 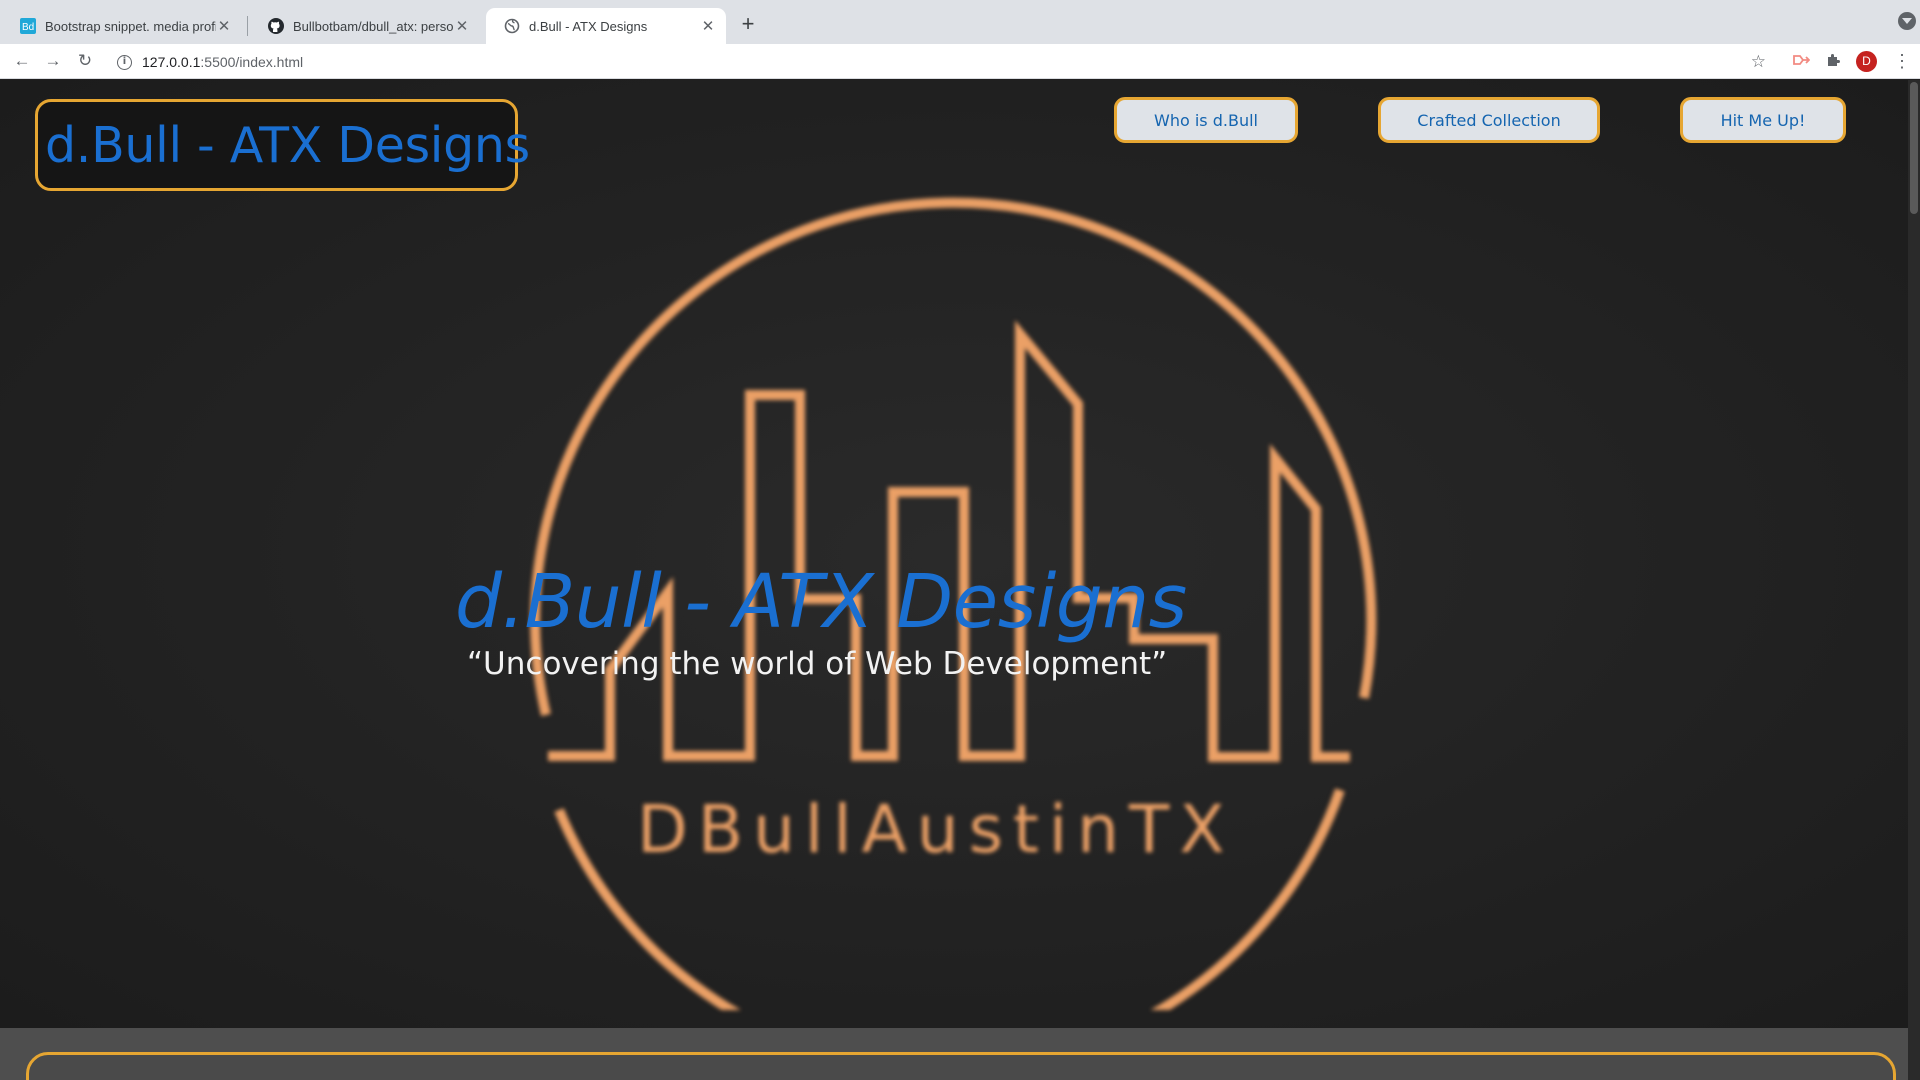 I want to click on tab-bootstrap-snippet: Bd Bootstrap snippet. media profile ✕, so click(x=122, y=26).